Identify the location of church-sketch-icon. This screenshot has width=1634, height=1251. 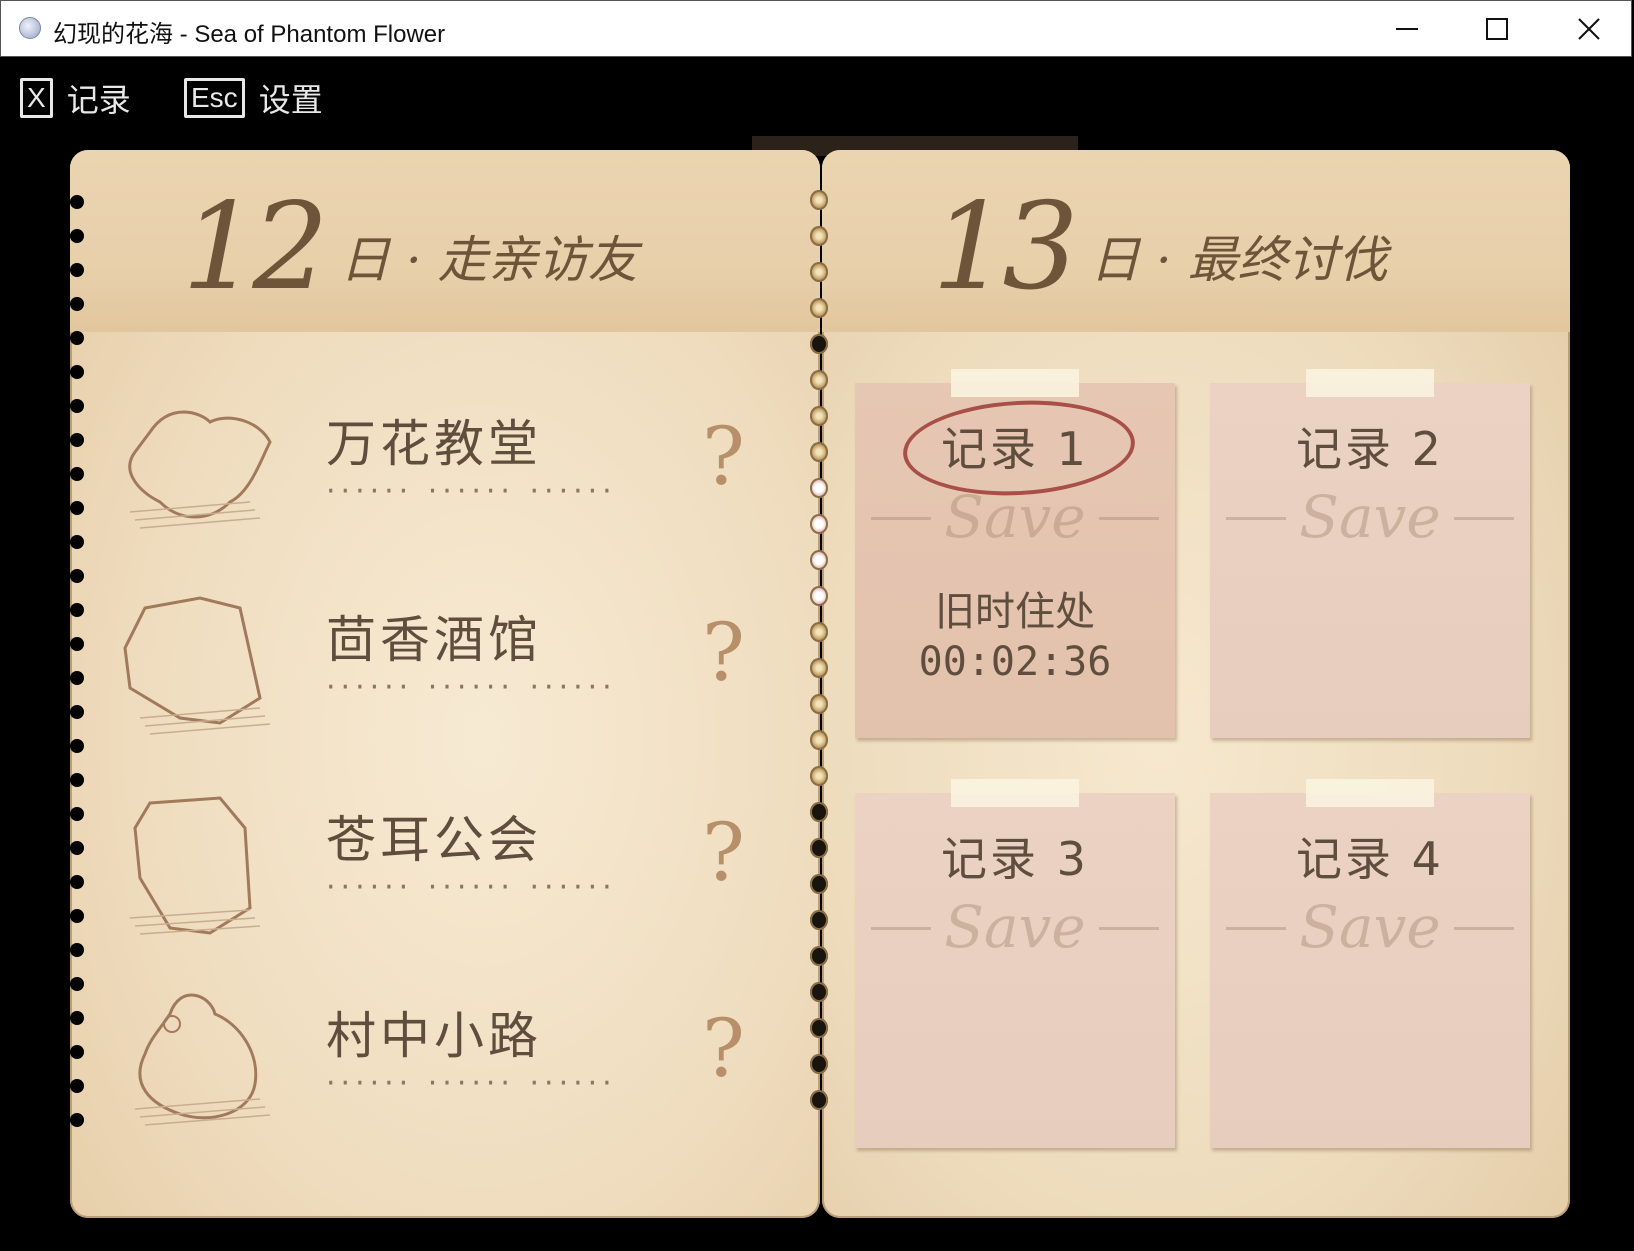
(200, 469).